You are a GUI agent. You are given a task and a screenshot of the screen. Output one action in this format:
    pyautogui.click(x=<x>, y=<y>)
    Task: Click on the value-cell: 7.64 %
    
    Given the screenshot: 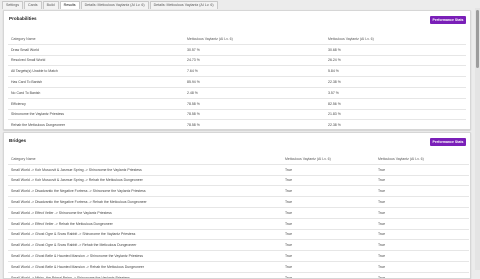 What is the action you would take?
    pyautogui.click(x=254, y=71)
    